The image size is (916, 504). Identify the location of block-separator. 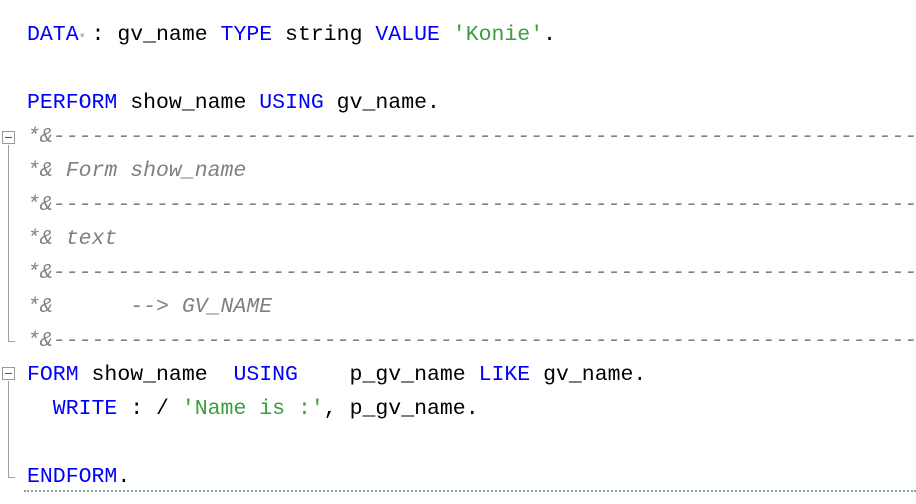
(470, 491).